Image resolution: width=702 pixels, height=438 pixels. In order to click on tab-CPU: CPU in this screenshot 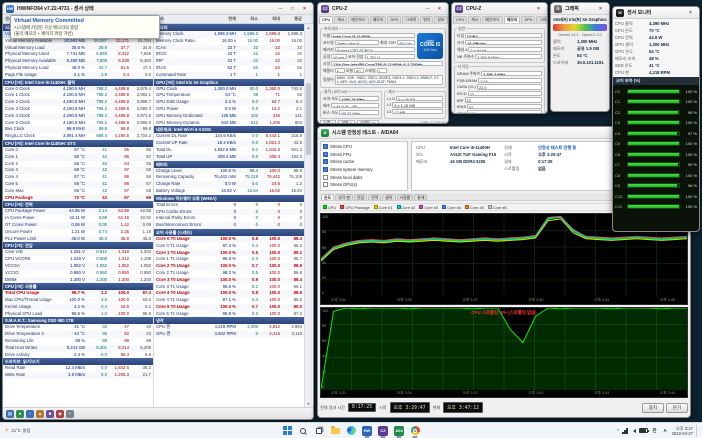, I will do `click(460, 19)`.